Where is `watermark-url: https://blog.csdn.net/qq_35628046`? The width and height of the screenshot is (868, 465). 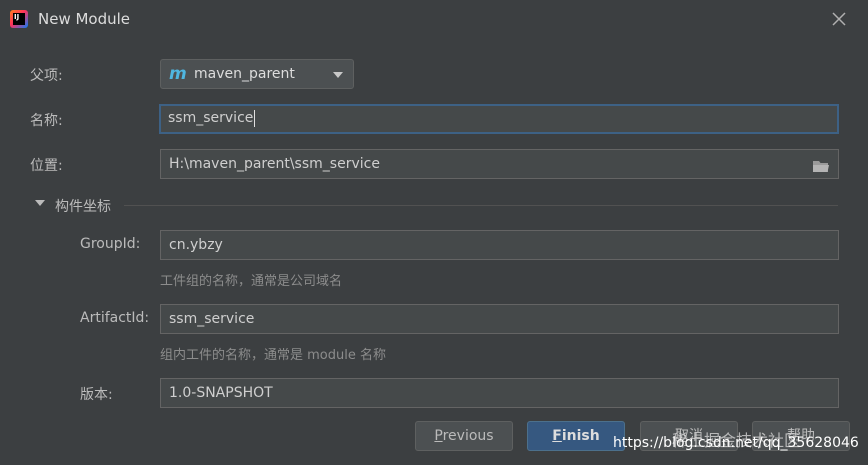
watermark-url: https://blog.csdn.net/qq_35628046 is located at coordinates (736, 443).